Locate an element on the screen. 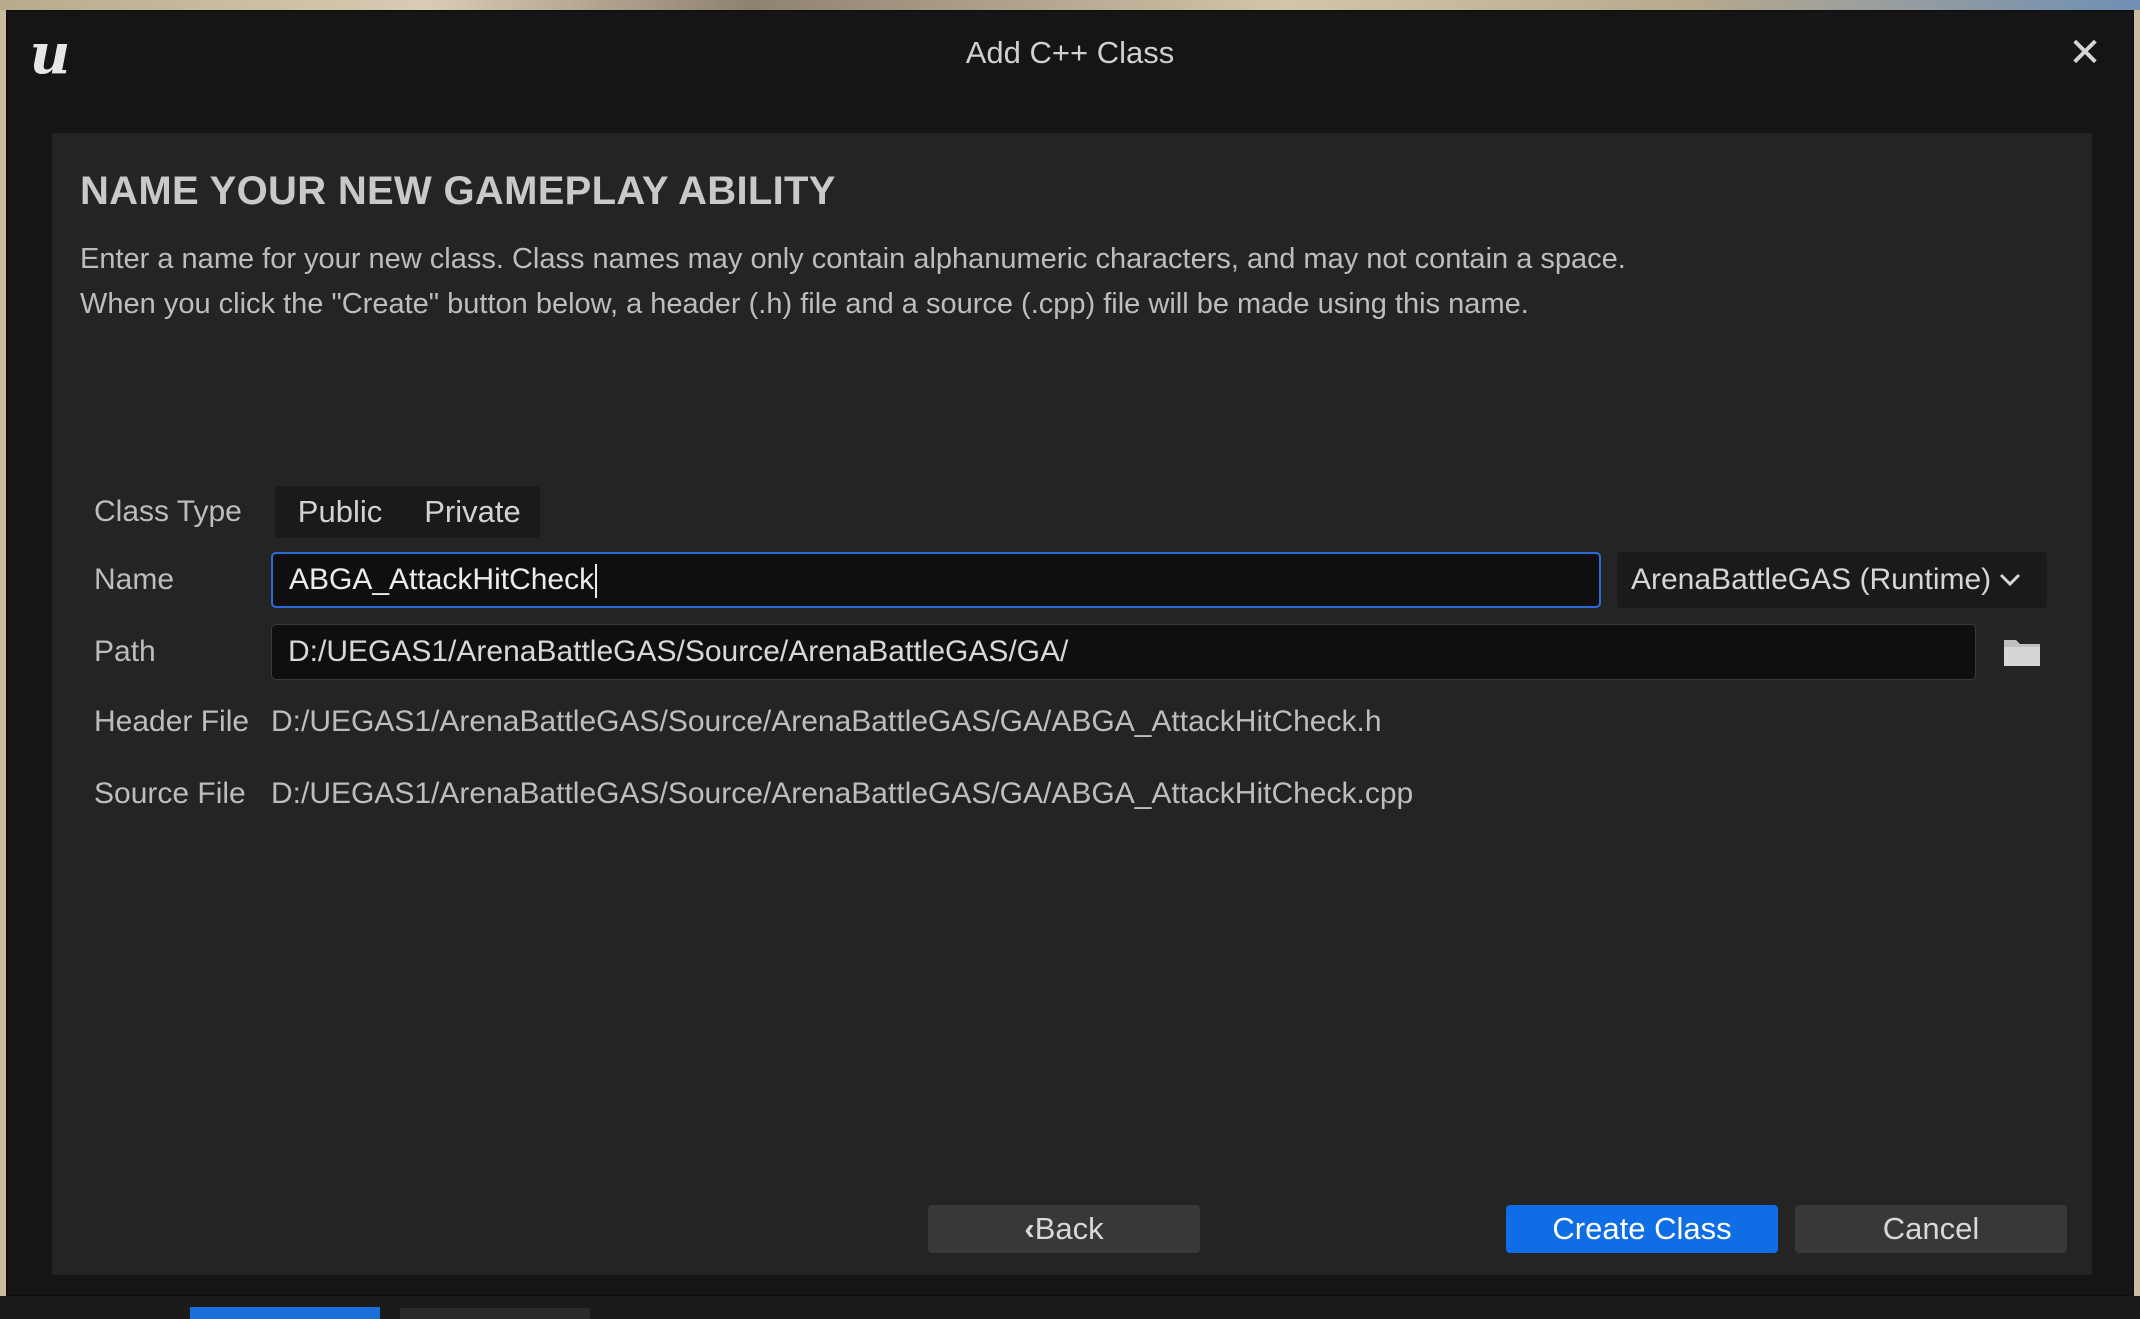 Image resolution: width=2140 pixels, height=1319 pixels. path-label: Path is located at coordinates (125, 651).